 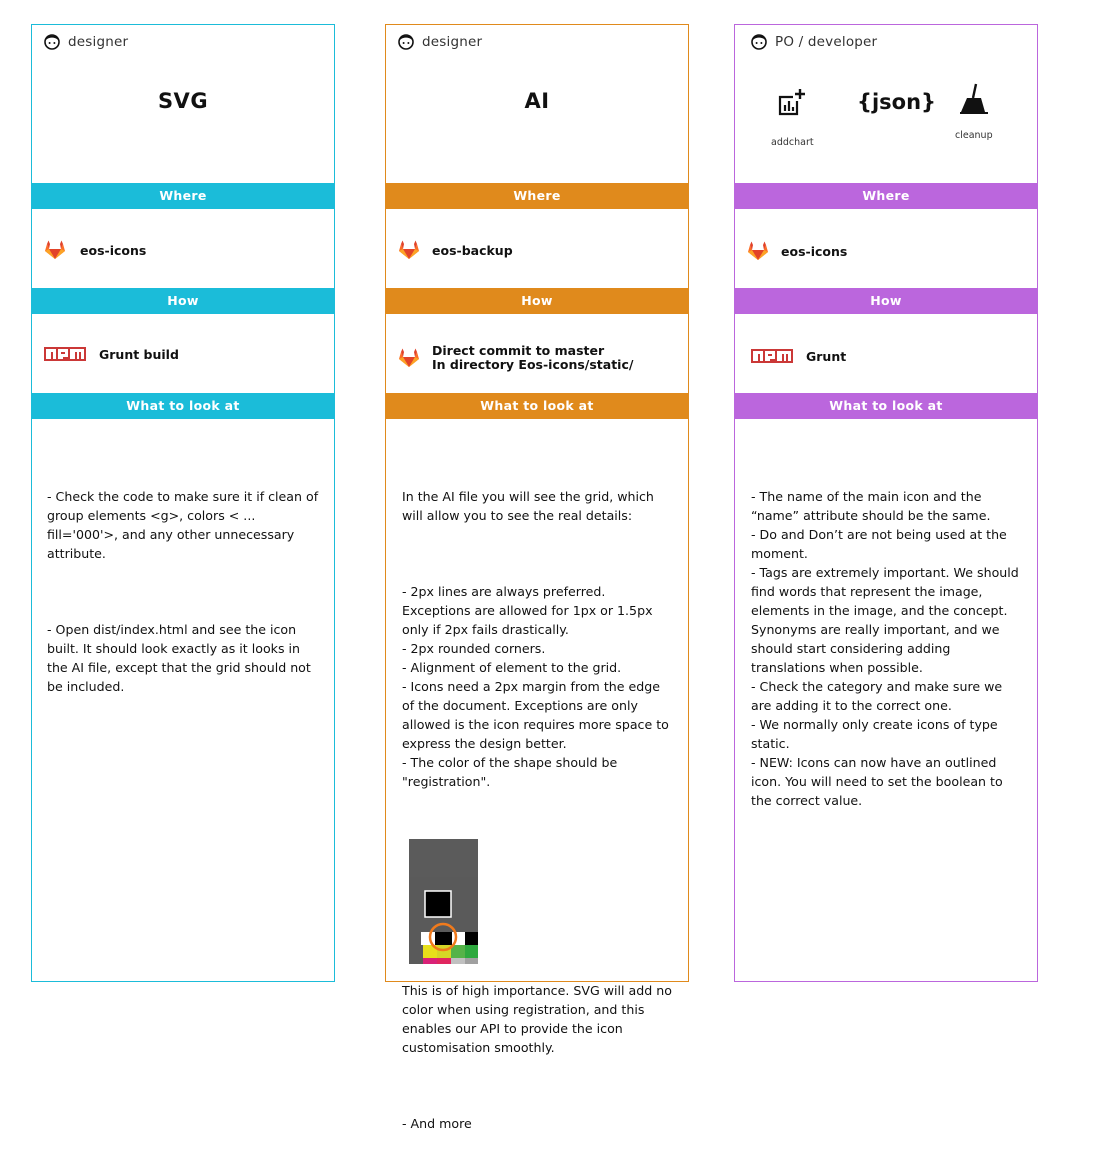 I want to click on addchart-icon-graphic, so click(x=792, y=102).